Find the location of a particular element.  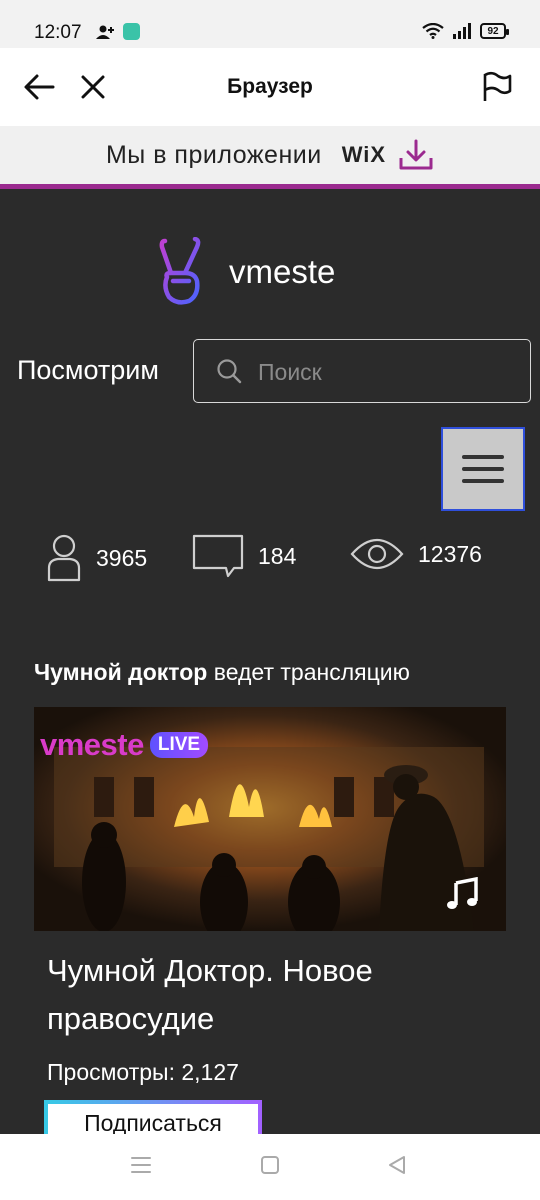

peace-hand-logo-icon is located at coordinates (180, 271).